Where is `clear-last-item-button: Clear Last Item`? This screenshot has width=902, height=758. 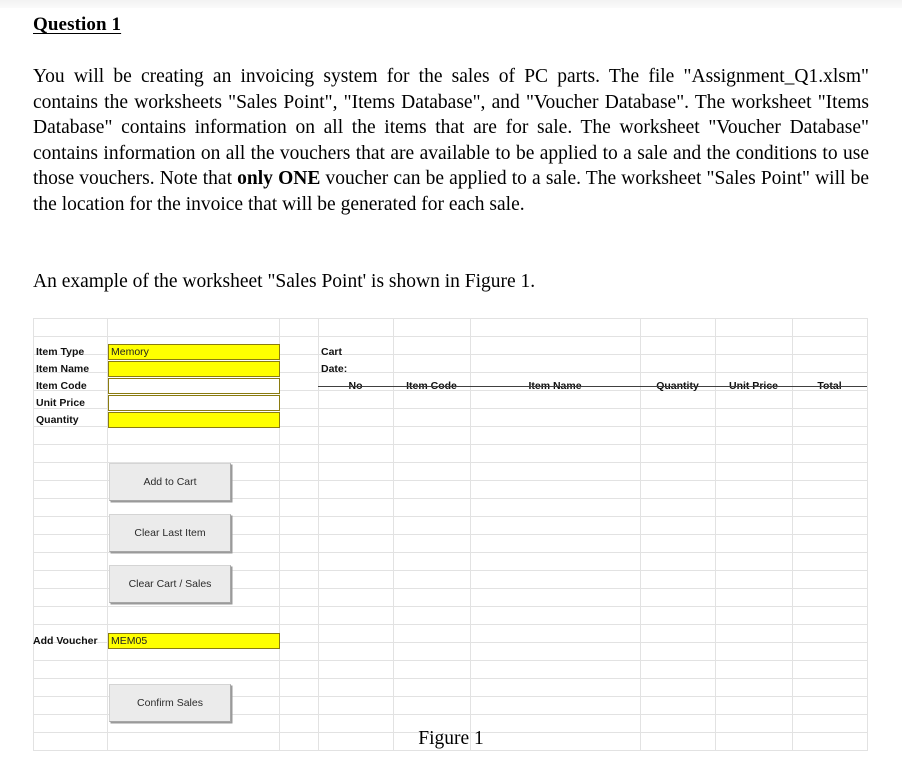
clear-last-item-button: Clear Last Item is located at coordinates (170, 533).